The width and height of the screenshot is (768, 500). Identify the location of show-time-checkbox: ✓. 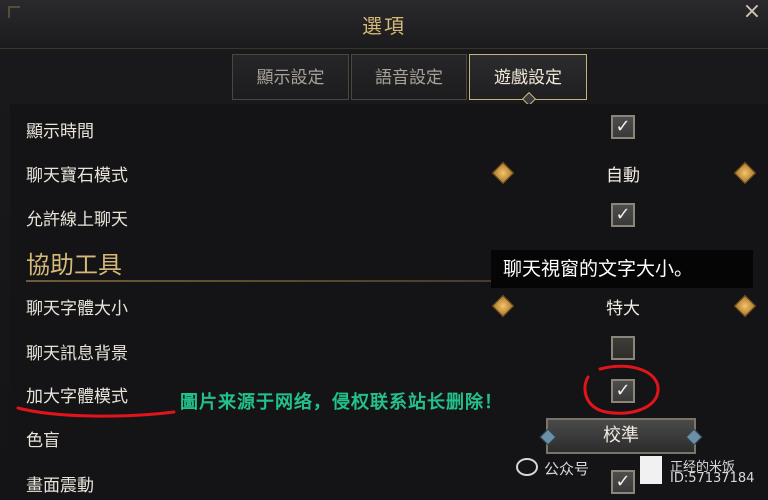
(623, 127).